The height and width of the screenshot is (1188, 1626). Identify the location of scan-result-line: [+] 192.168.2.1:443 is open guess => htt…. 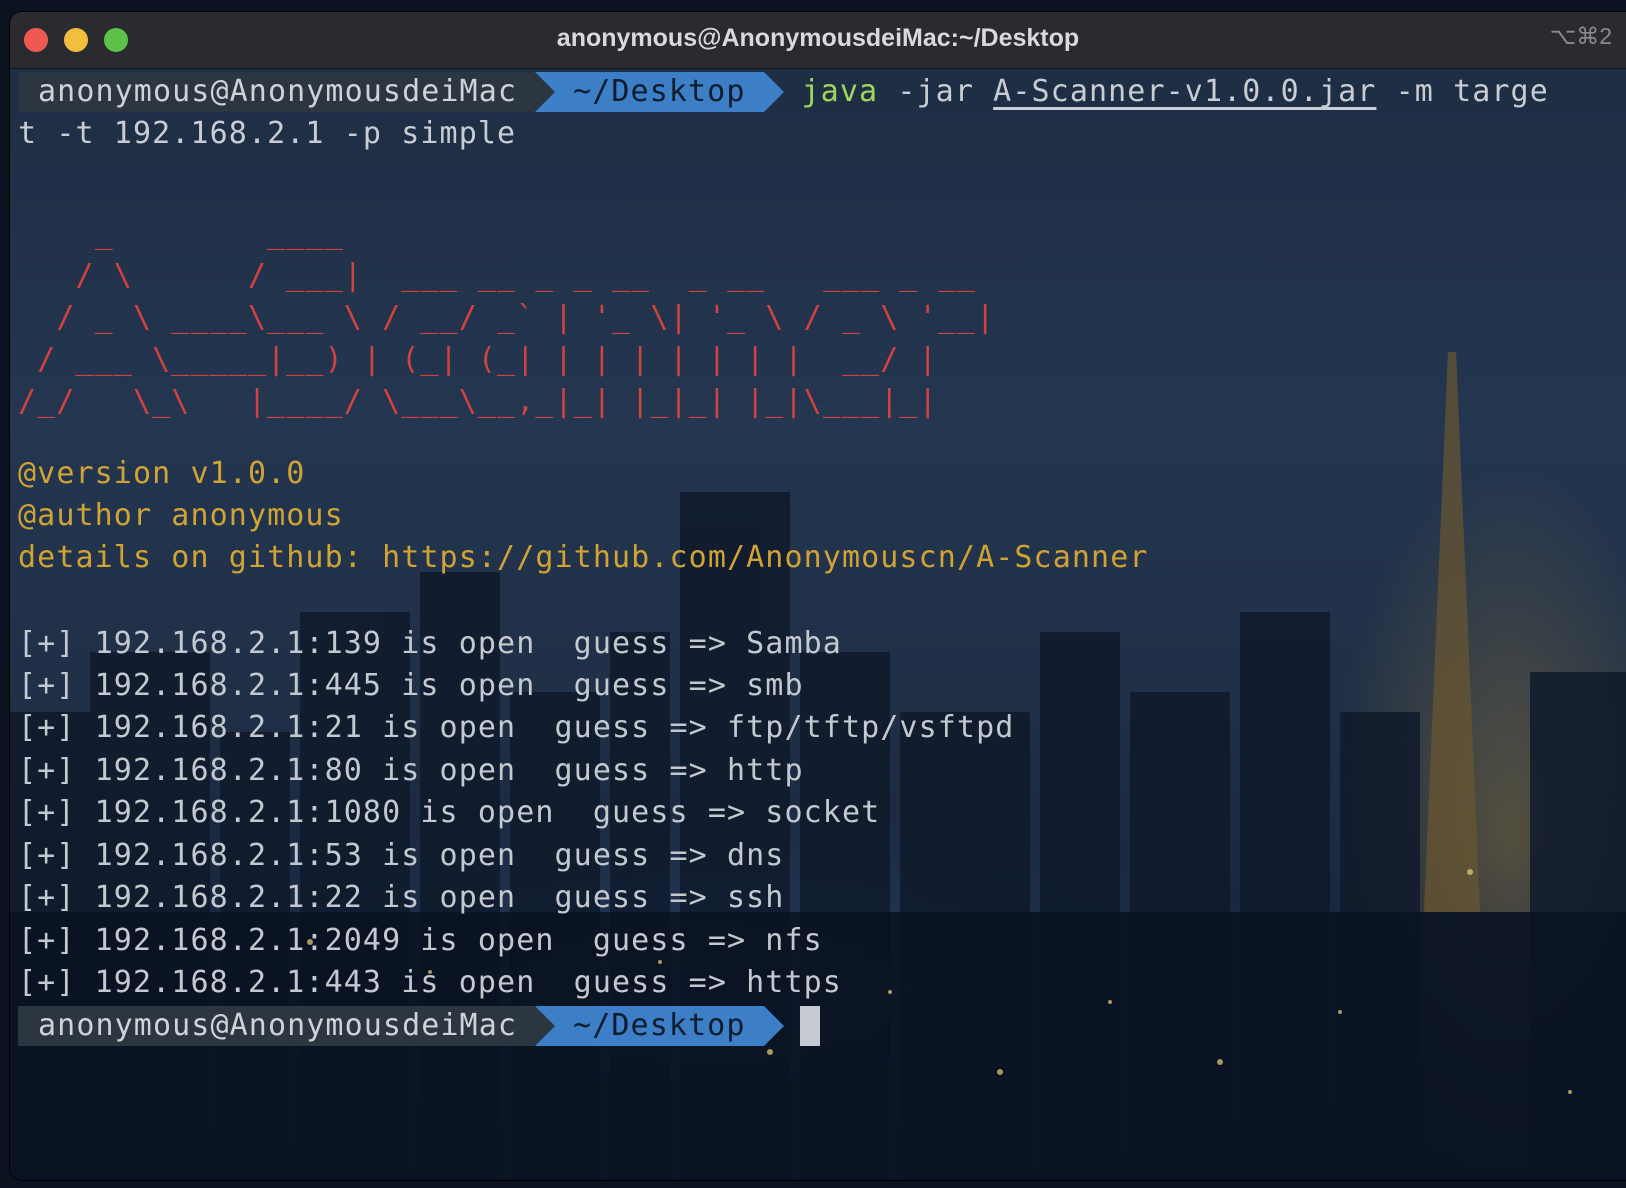
(430, 982).